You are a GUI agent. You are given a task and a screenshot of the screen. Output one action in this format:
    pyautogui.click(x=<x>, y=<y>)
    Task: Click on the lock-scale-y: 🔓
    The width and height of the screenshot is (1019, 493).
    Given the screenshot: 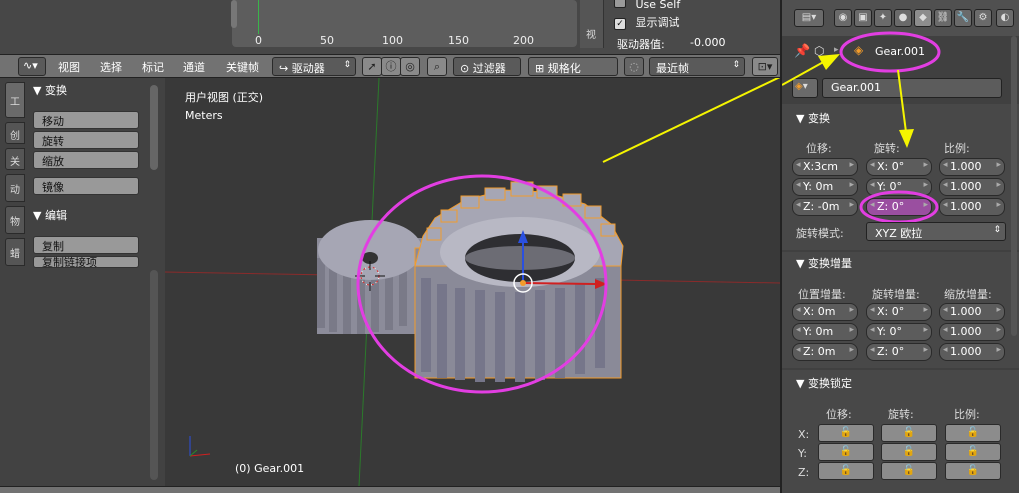 What is the action you would take?
    pyautogui.click(x=973, y=452)
    